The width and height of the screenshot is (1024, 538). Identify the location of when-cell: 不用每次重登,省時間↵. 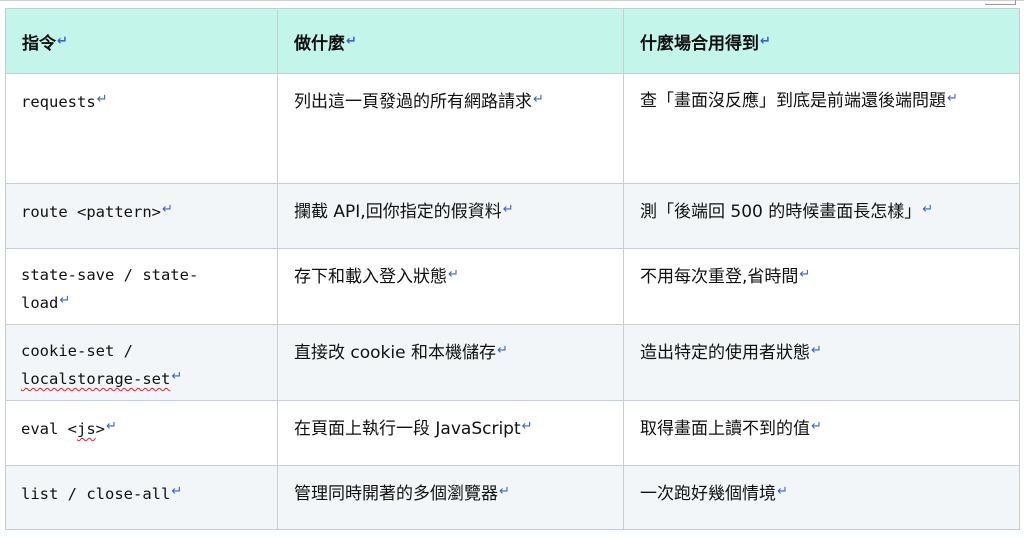
(821, 286).